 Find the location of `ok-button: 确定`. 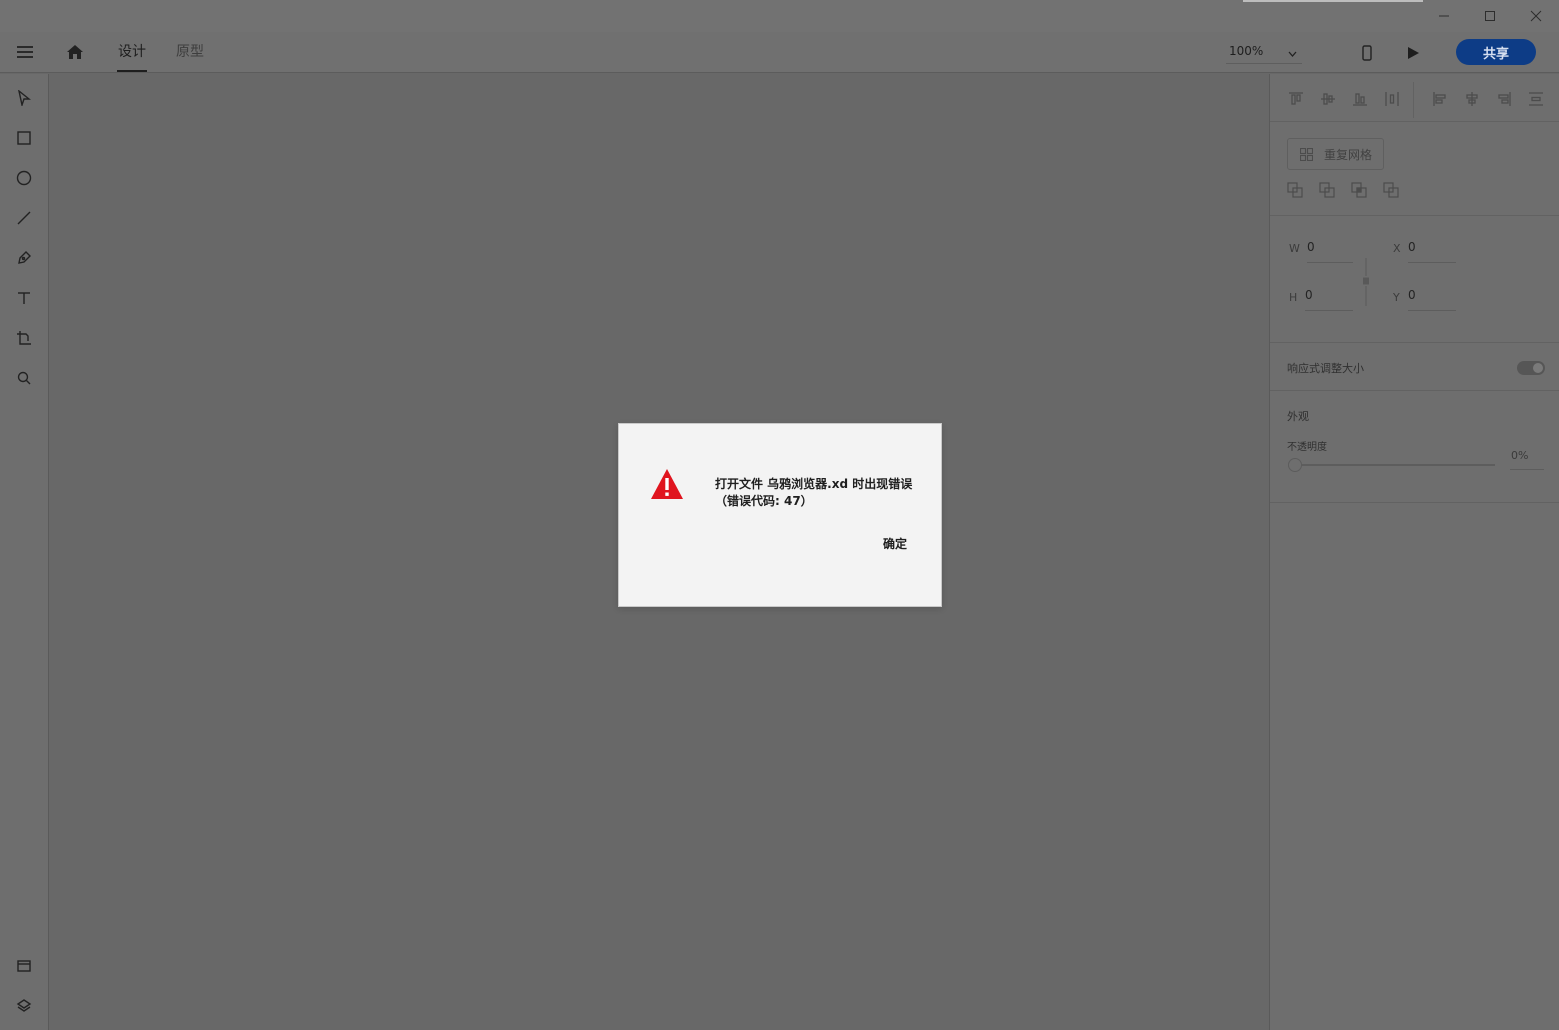

ok-button: 确定 is located at coordinates (895, 543).